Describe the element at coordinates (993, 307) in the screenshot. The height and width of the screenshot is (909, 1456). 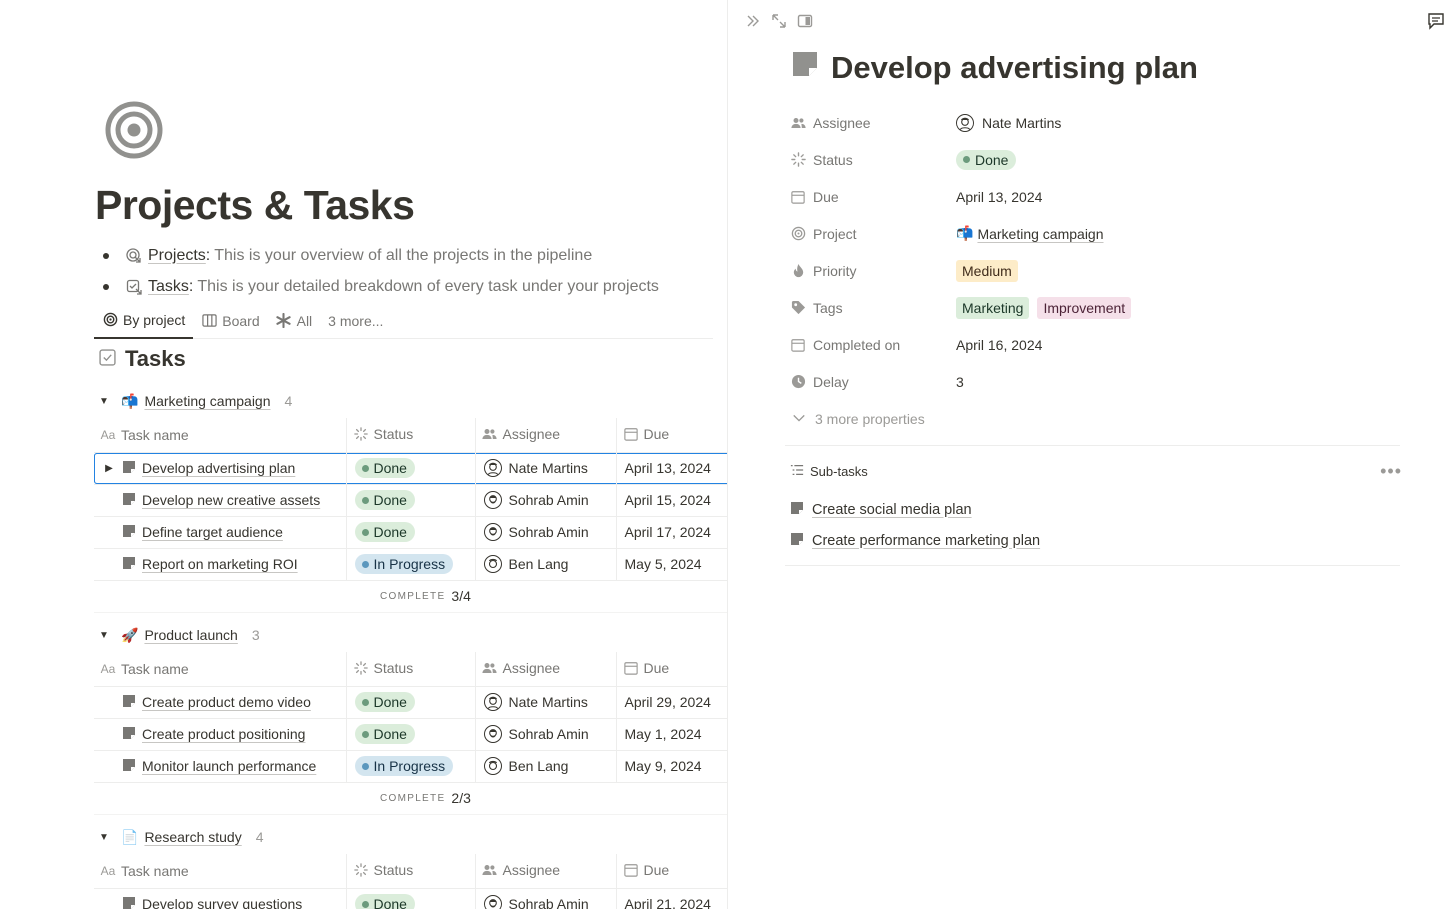
I see `tag-marketing: Marketing` at that location.